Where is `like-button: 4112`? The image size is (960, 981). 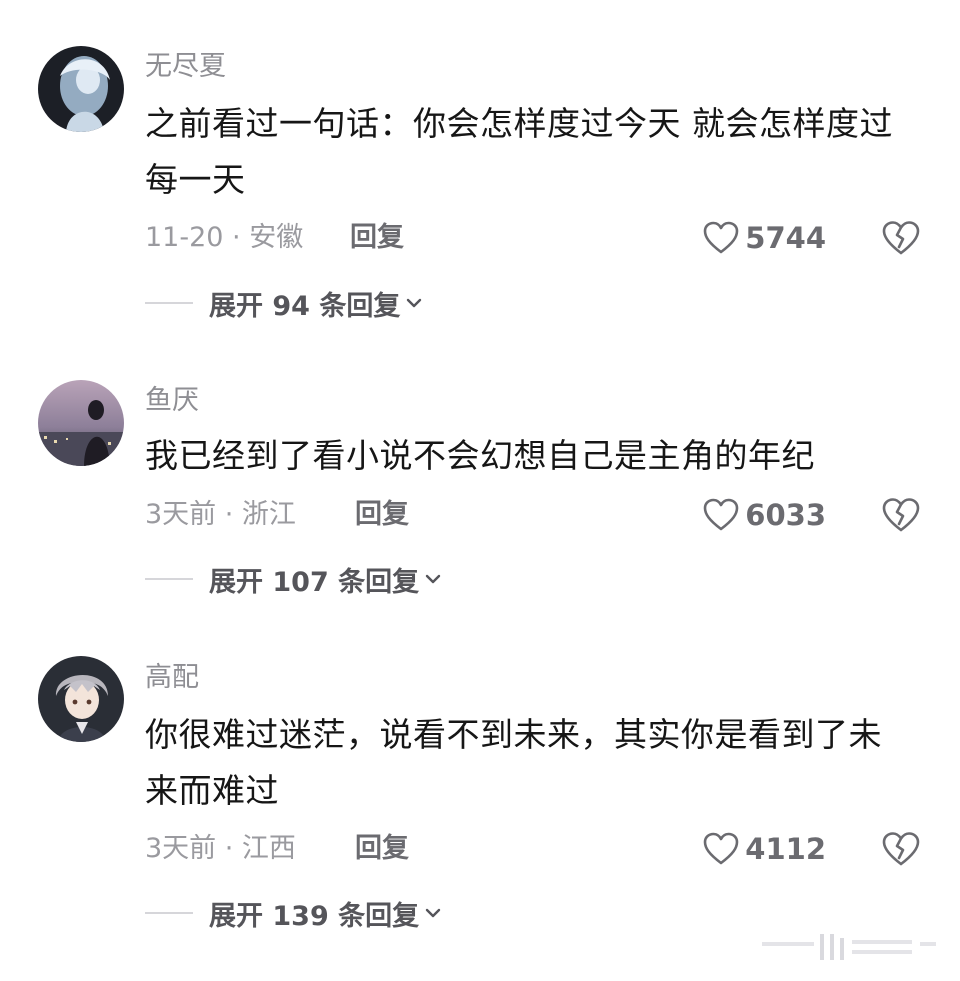
like-button: 4112 is located at coordinates (764, 849).